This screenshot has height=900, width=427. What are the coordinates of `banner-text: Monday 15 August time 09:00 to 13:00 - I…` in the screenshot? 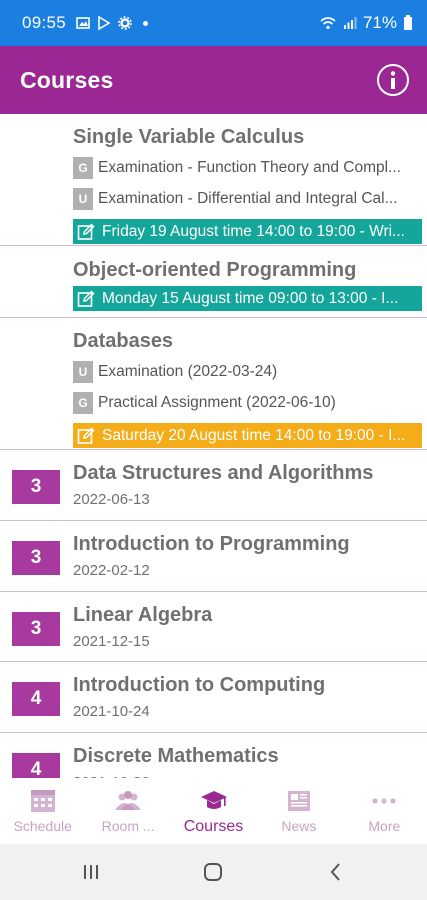 It's located at (250, 298).